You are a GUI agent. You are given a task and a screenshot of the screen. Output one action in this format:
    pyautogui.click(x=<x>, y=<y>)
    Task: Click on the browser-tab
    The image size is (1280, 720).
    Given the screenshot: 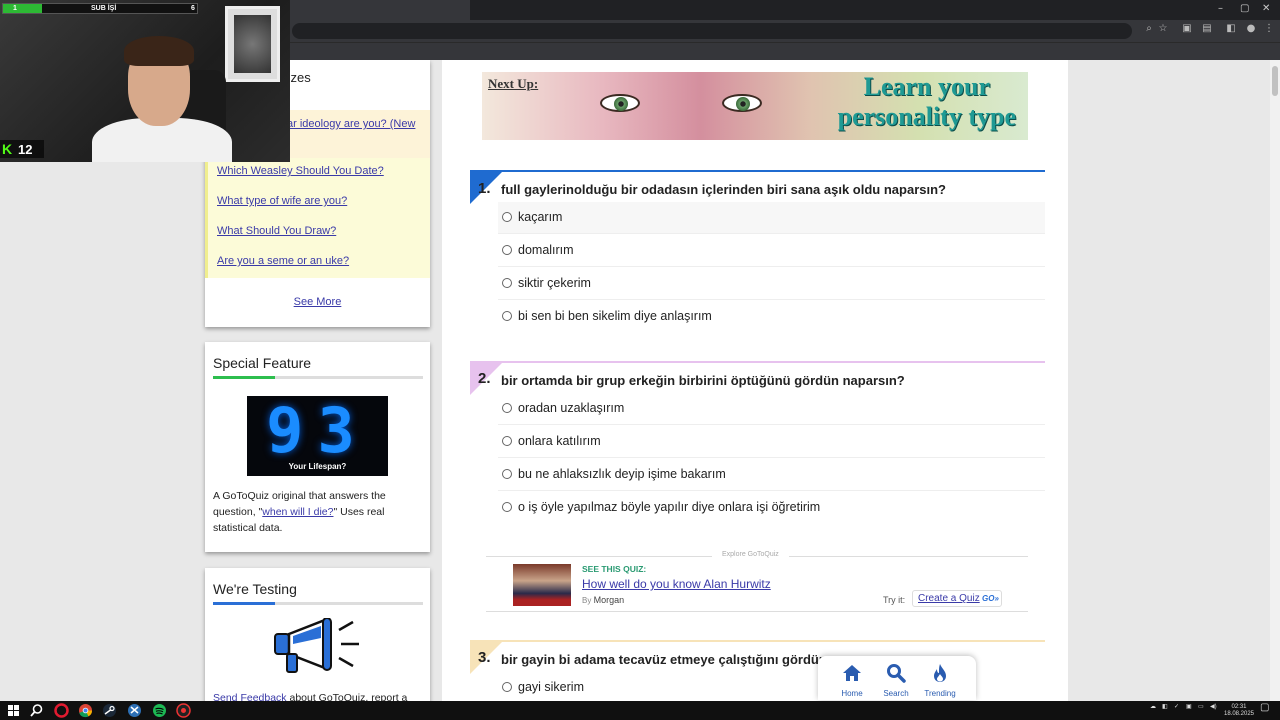 What is the action you would take?
    pyautogui.click(x=380, y=10)
    